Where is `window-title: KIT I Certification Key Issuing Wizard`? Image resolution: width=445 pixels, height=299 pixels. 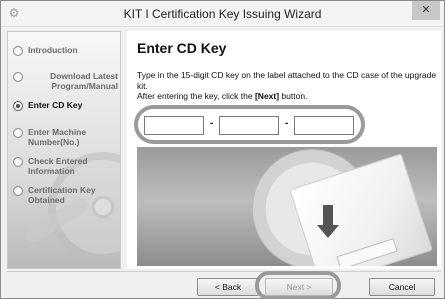
window-title: KIT I Certification Key Issuing Wizard is located at coordinates (222, 14).